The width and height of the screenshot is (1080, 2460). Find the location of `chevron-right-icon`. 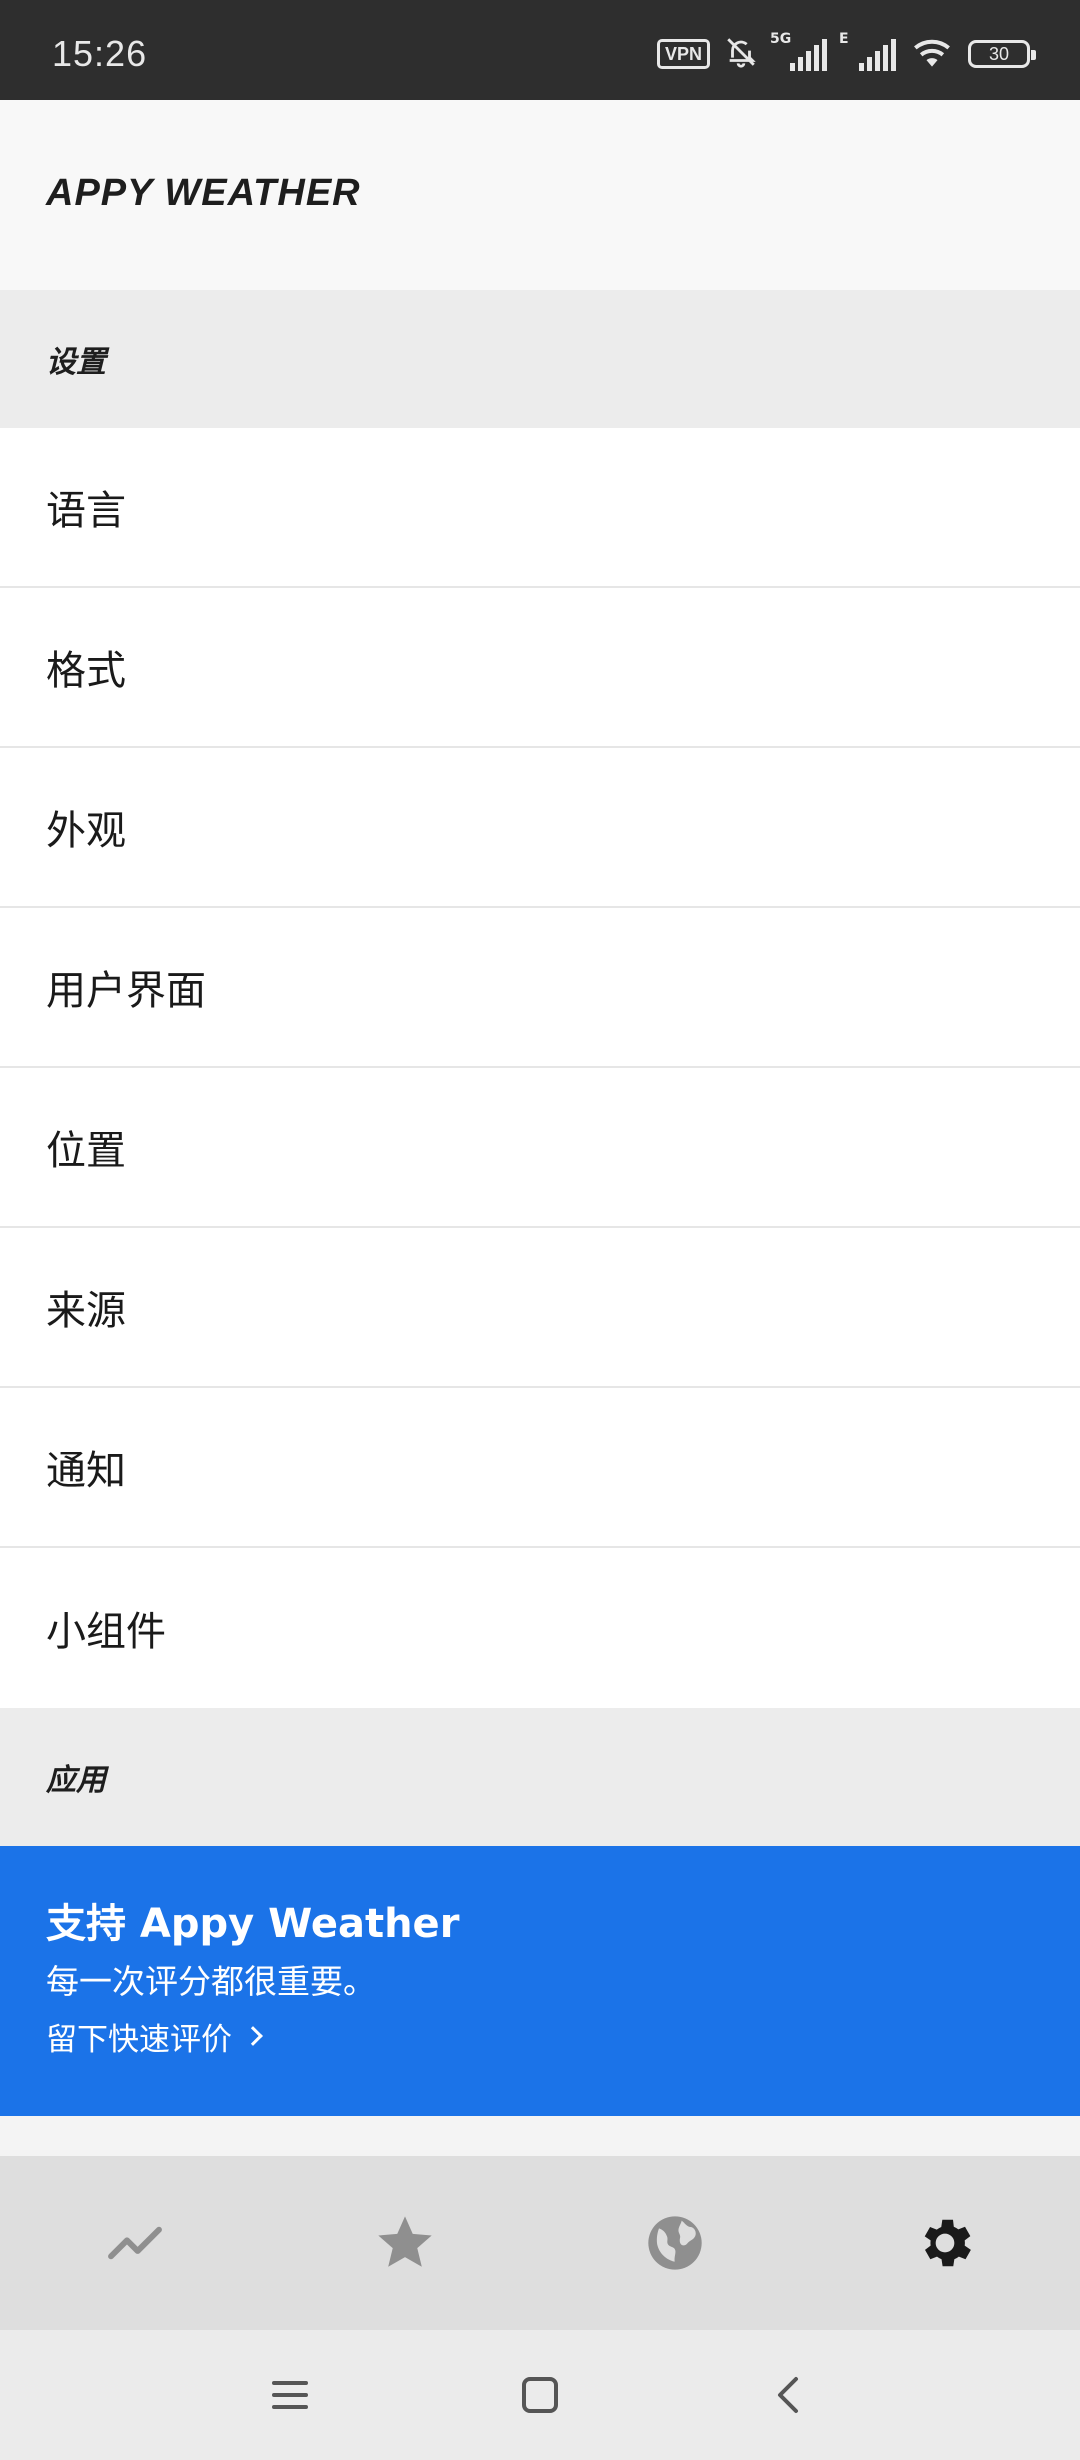

chevron-right-icon is located at coordinates (253, 2036).